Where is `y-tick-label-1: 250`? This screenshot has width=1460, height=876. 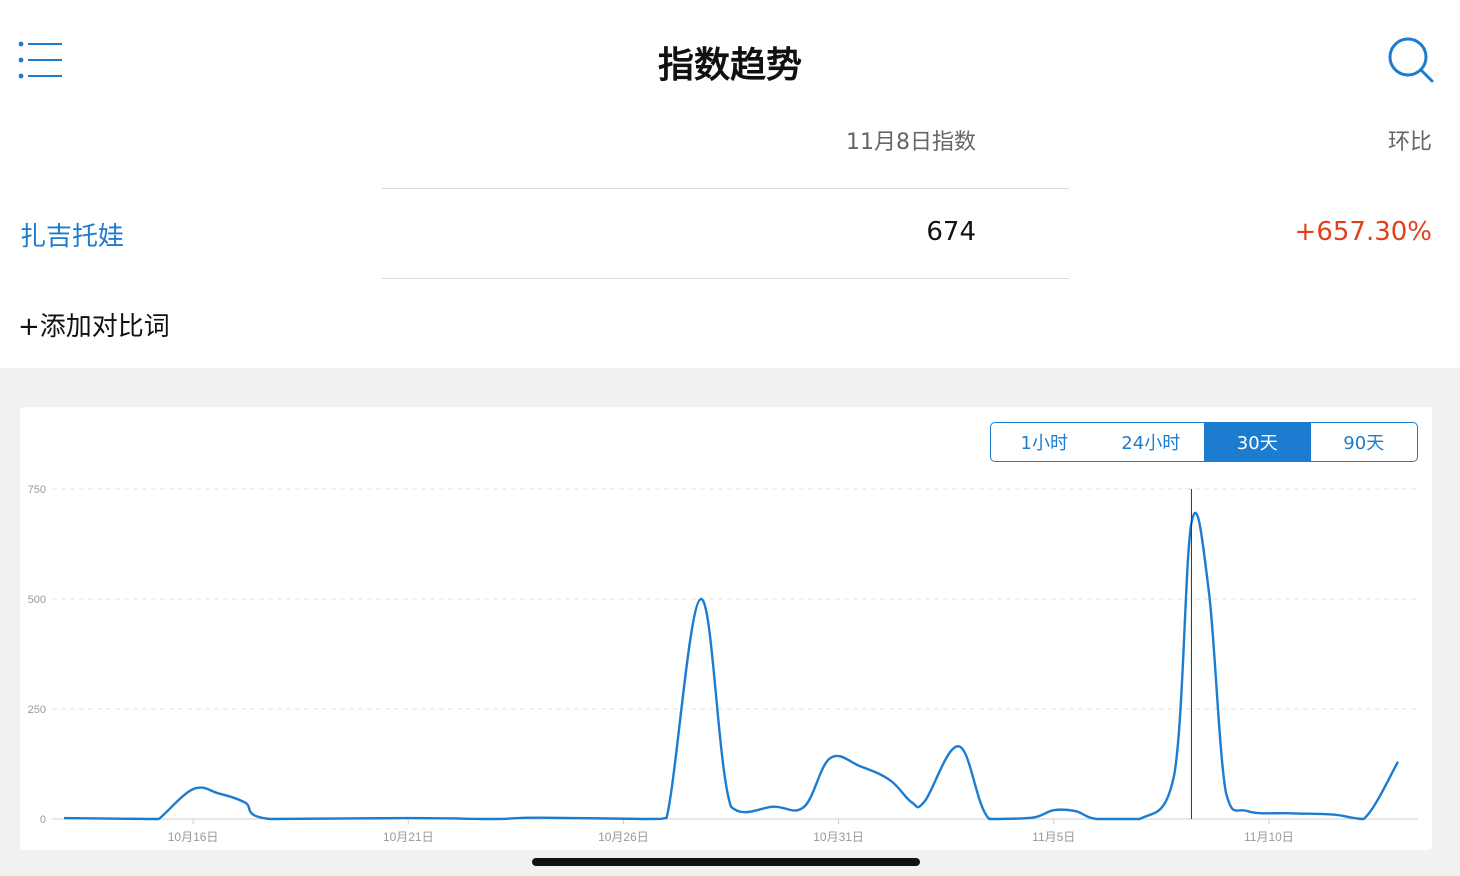 y-tick-label-1: 250 is located at coordinates (37, 710).